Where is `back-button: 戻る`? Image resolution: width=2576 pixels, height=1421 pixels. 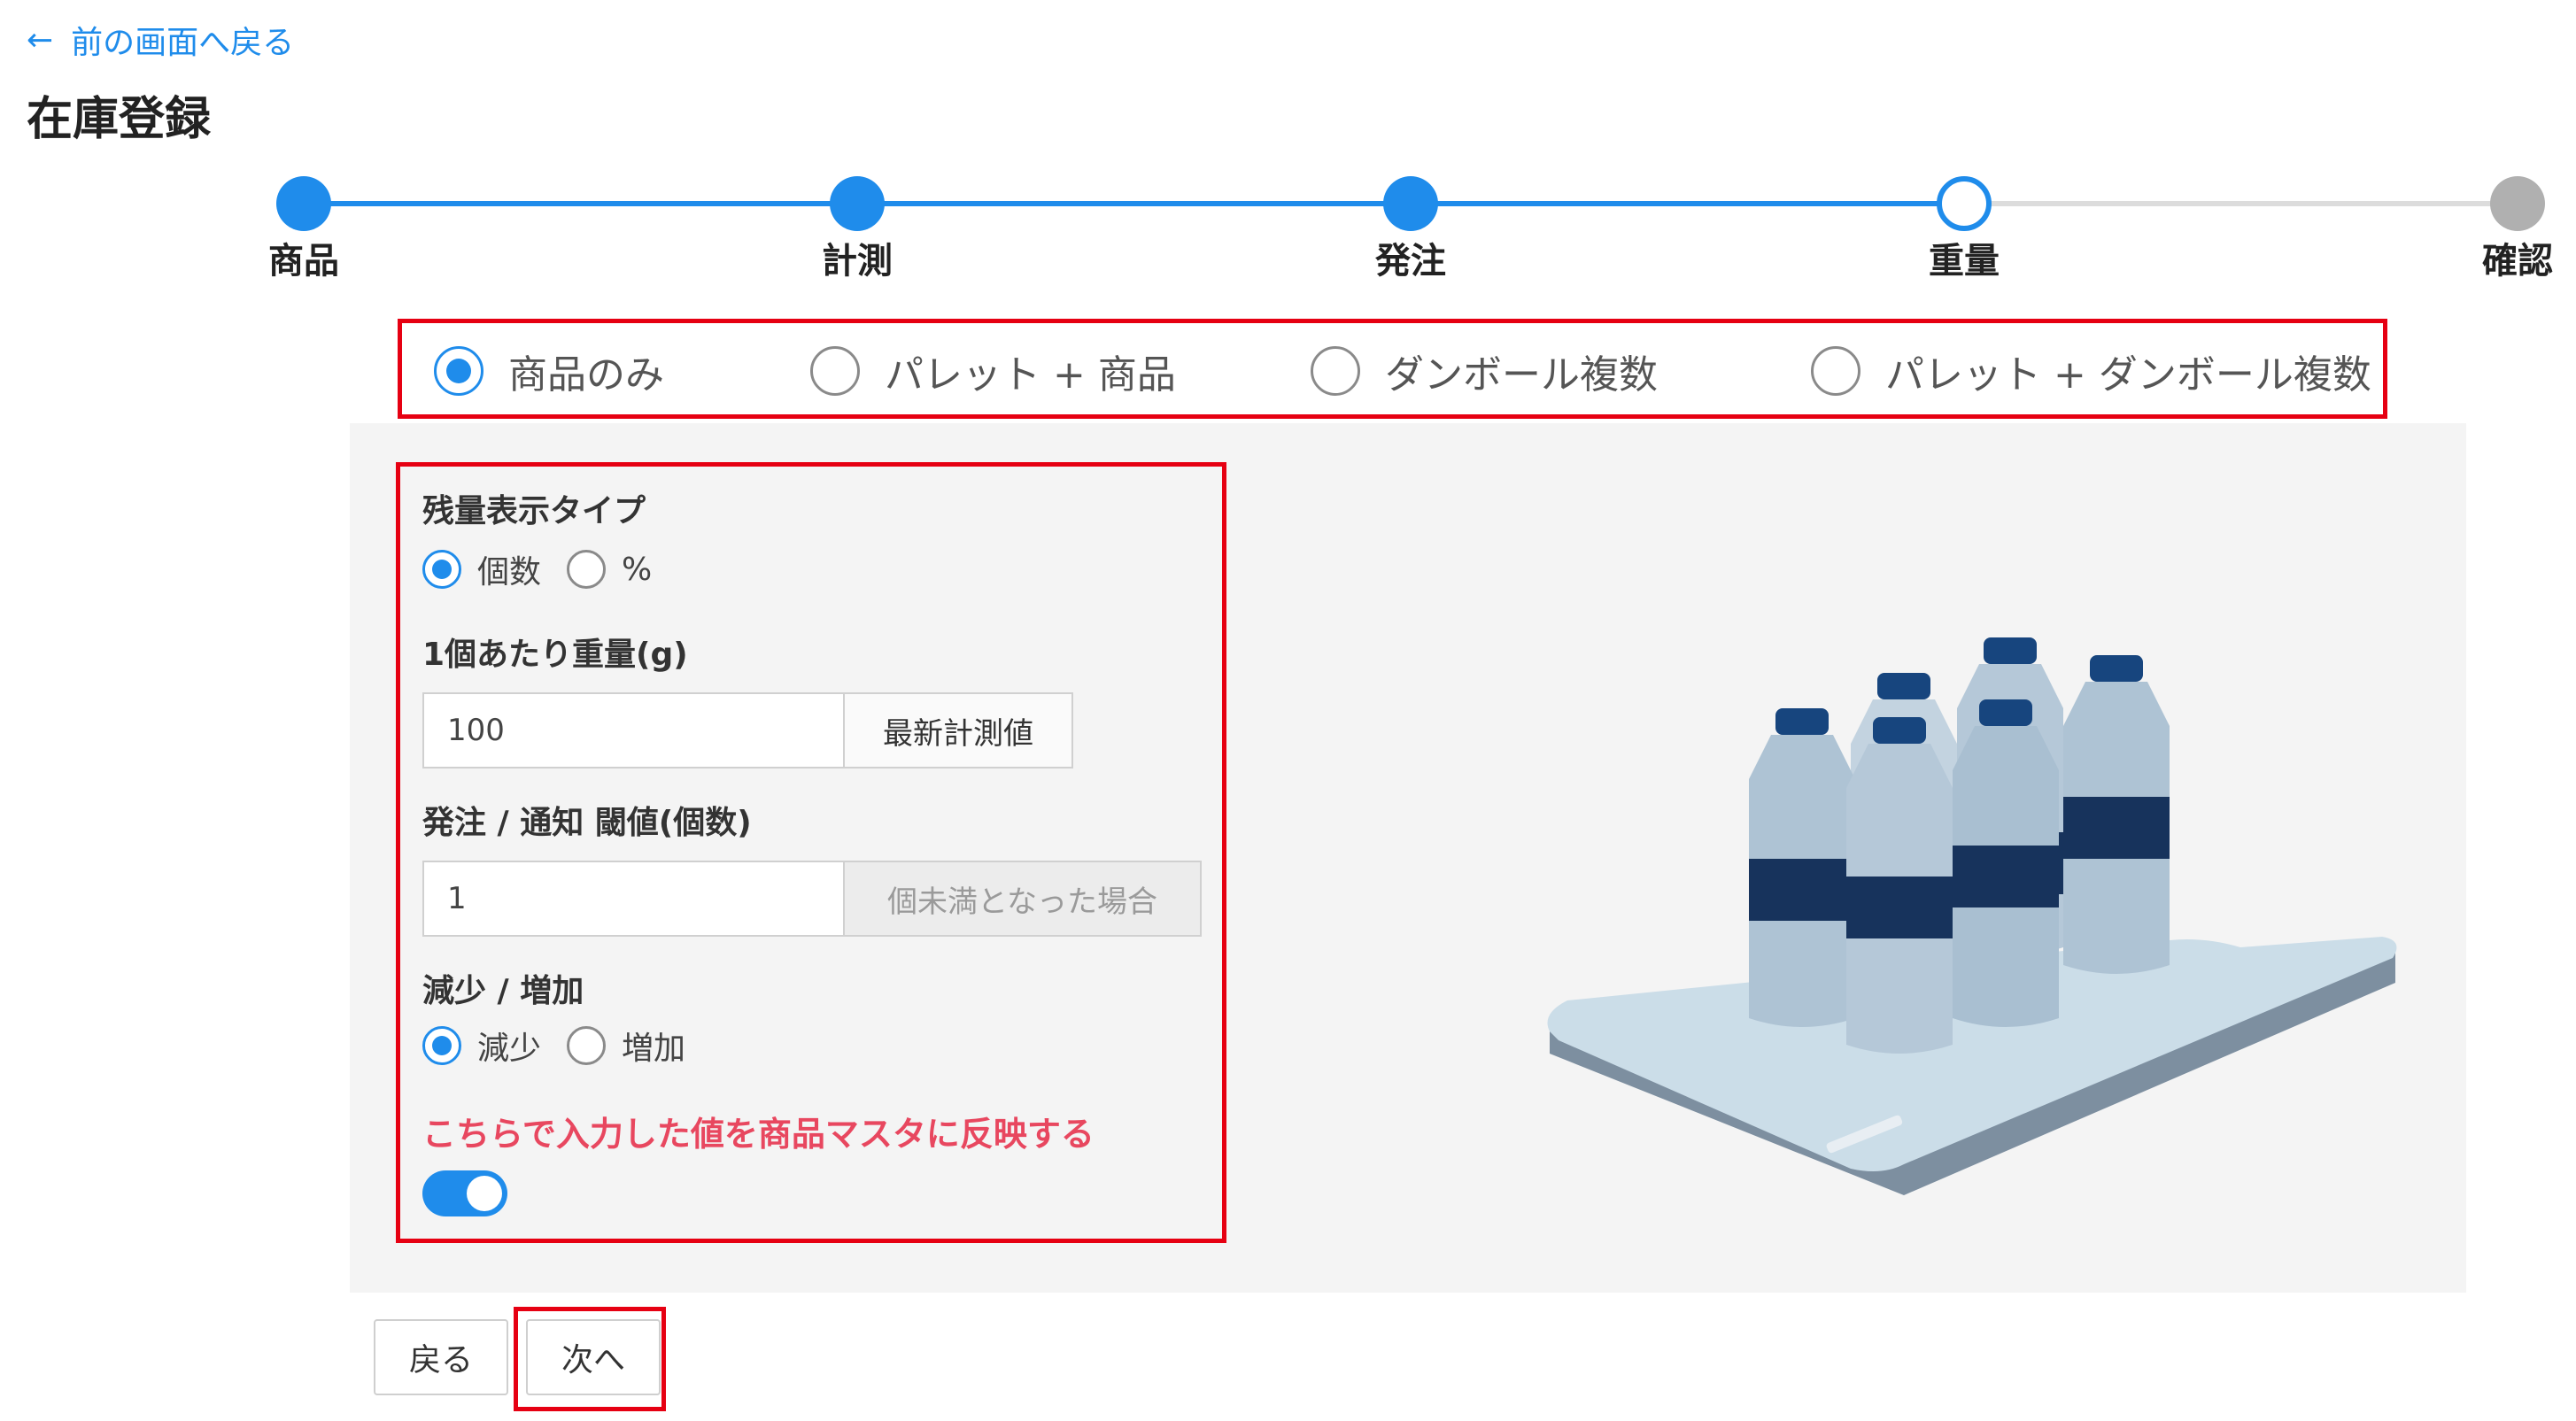
back-button: 戻る is located at coordinates (441, 1357).